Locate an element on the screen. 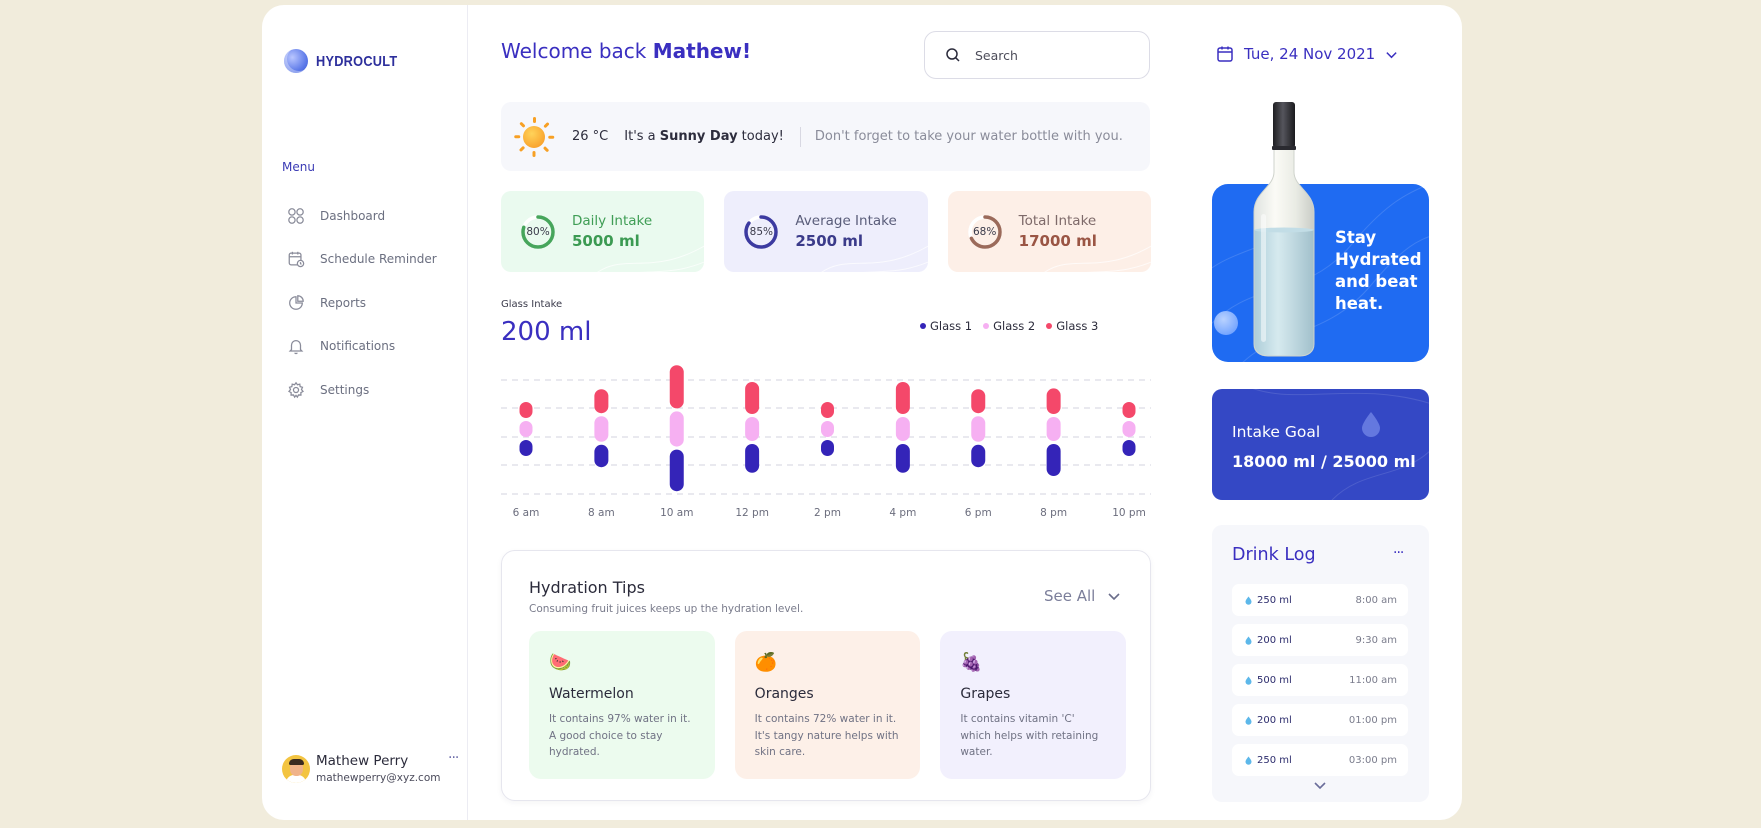 Image resolution: width=1761 pixels, height=828 pixels. sidebar-item-dashboard: Dashboard is located at coordinates (371, 216).